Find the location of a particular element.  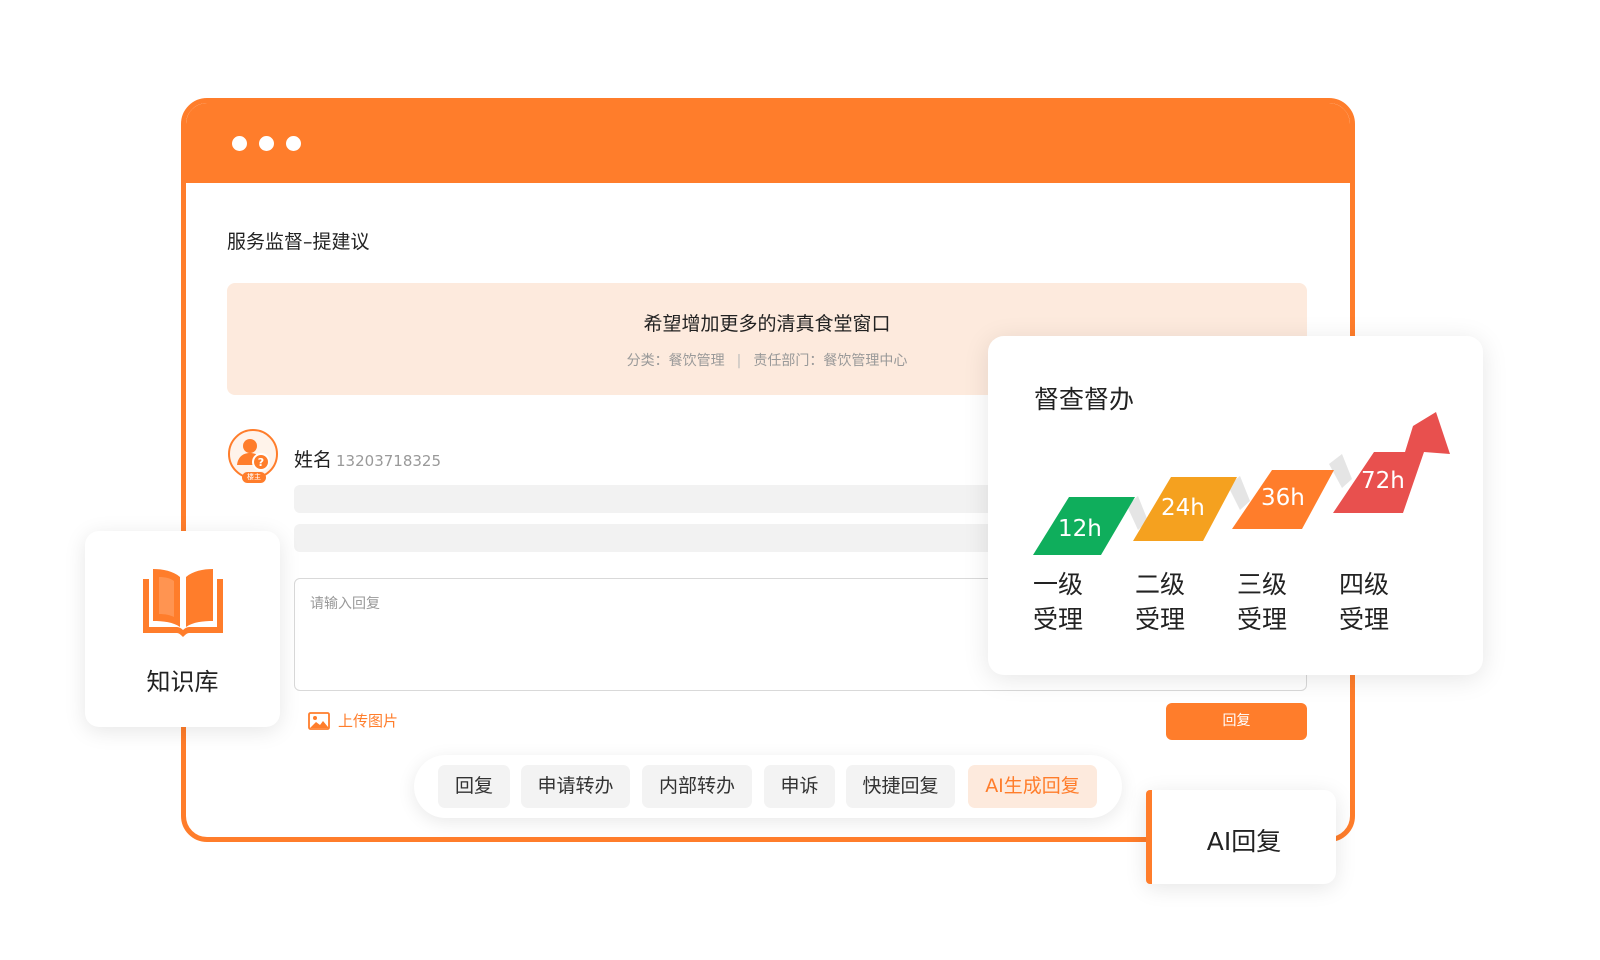

user-icon: ? is located at coordinates (253, 455).